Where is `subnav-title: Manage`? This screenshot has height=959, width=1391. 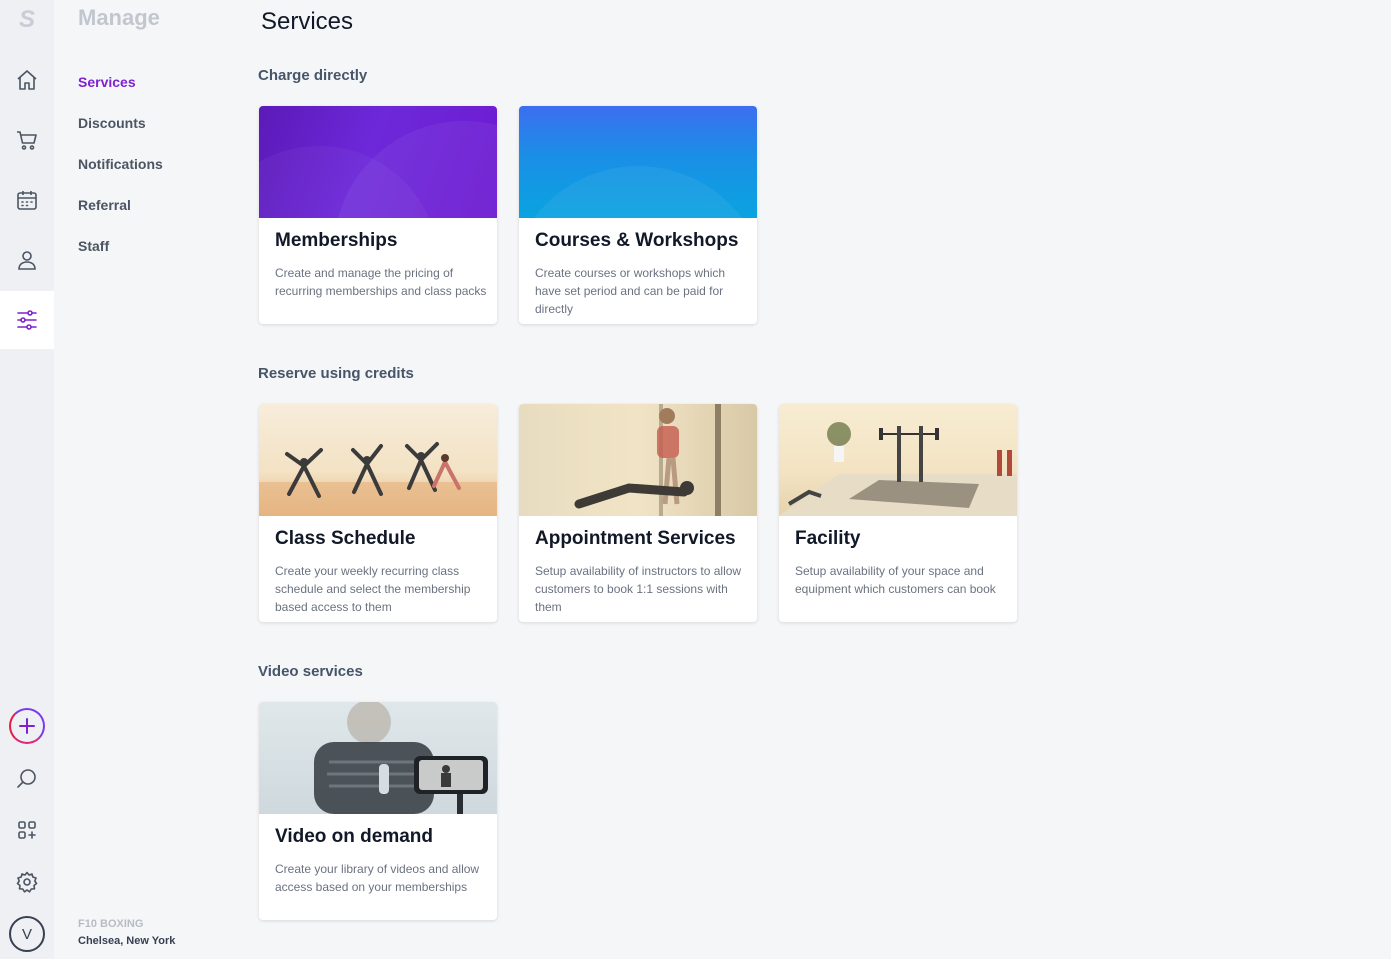 subnav-title: Manage is located at coordinates (119, 17).